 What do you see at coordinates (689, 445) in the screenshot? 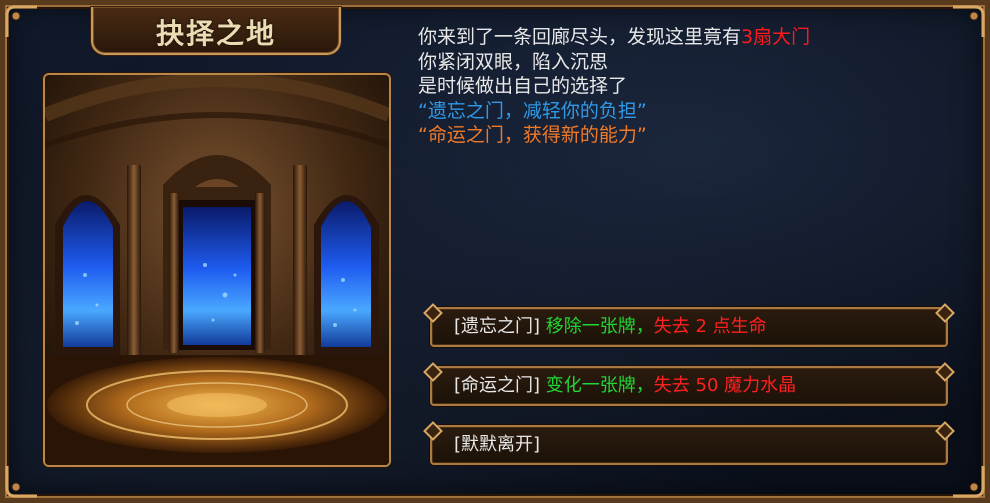
I see `option-leave-button: [默默离开]` at bounding box center [689, 445].